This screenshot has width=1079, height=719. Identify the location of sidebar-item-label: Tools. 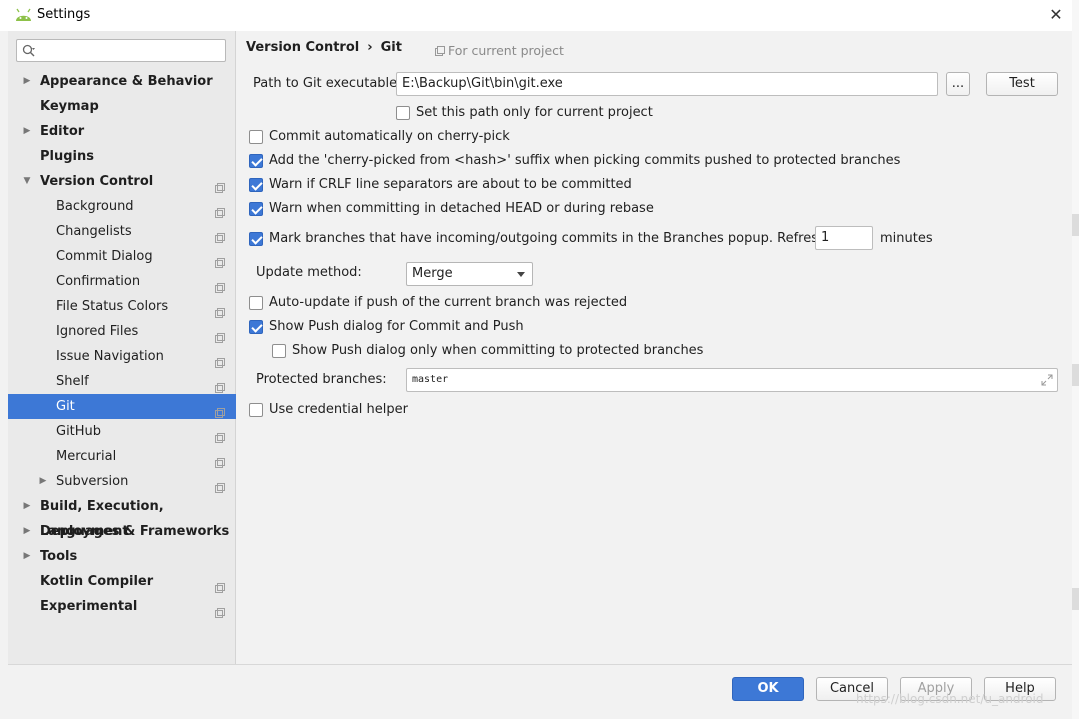
(59, 556).